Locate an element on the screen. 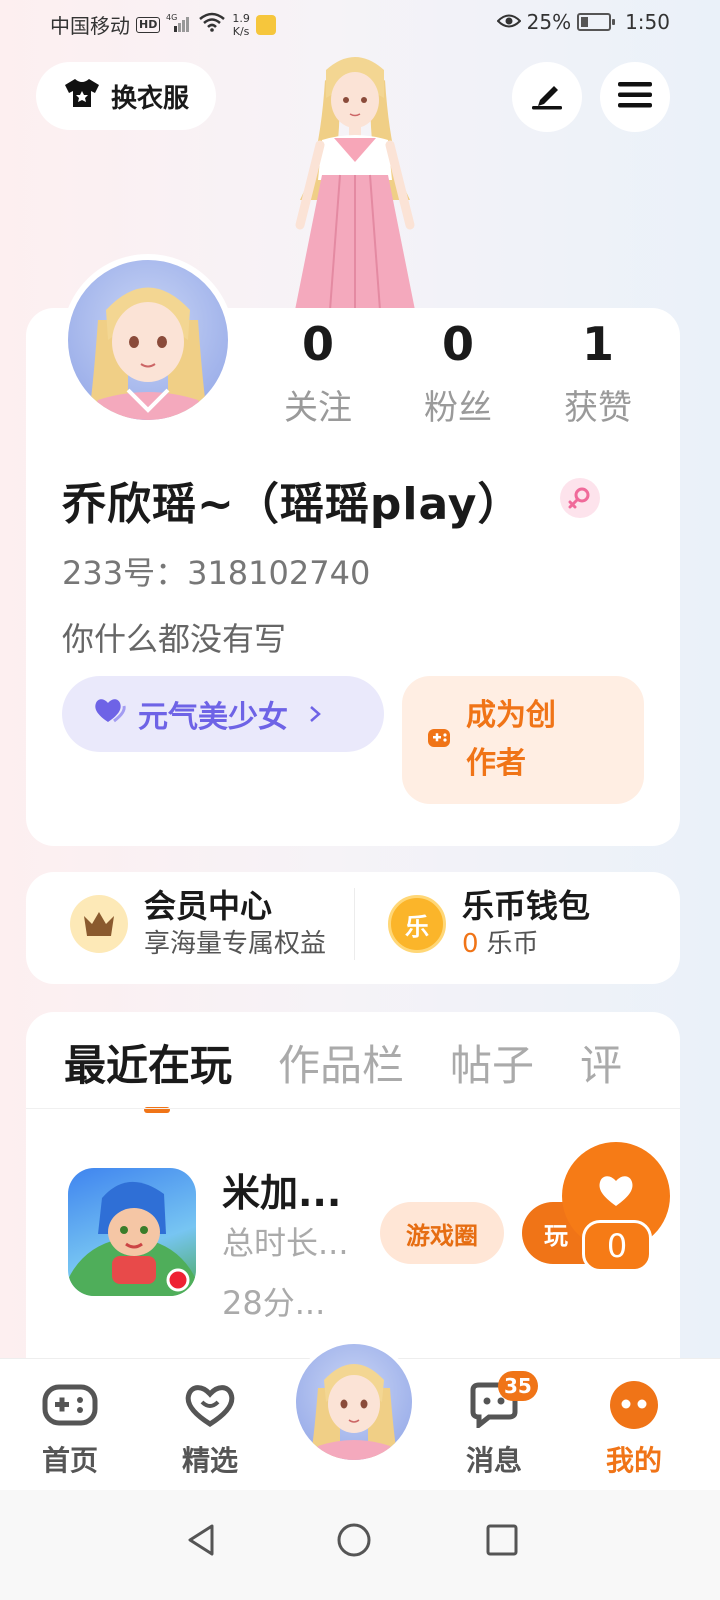  battery-icon is located at coordinates (596, 22).